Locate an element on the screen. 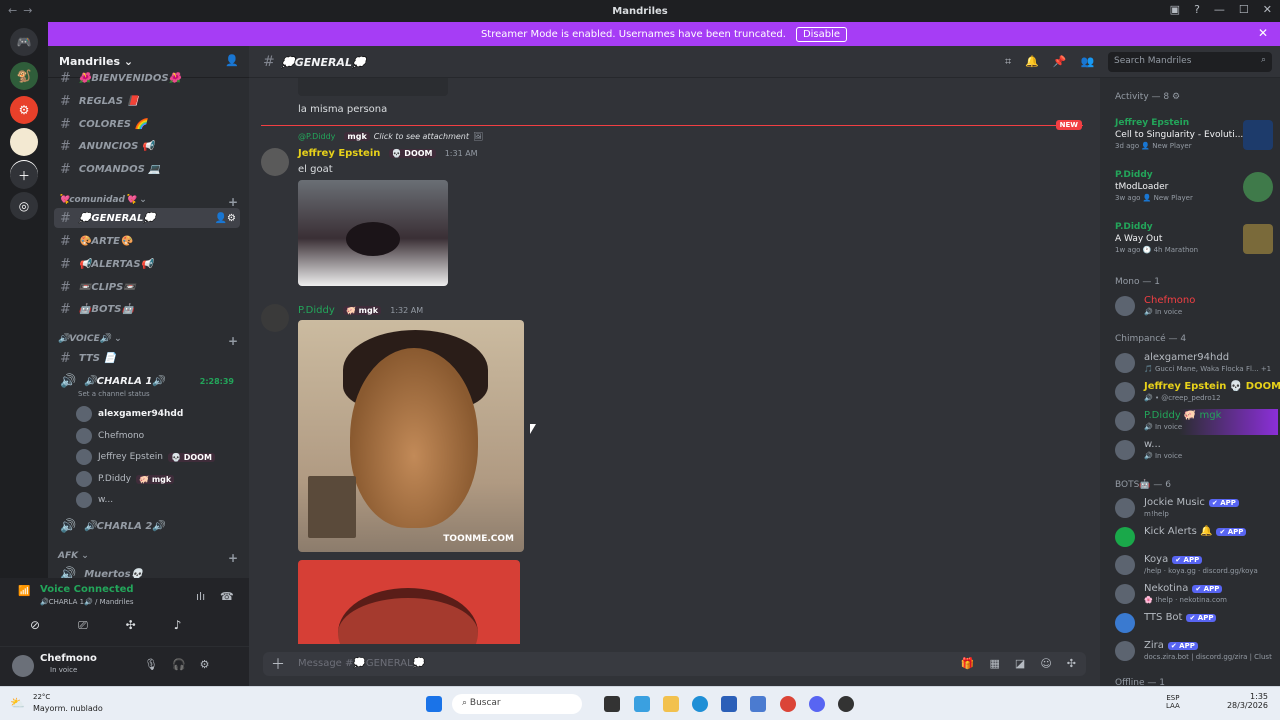 This screenshot has width=1280, height=720. channel-arte: # 🎨ARTE🎨 is located at coordinates (147, 241).